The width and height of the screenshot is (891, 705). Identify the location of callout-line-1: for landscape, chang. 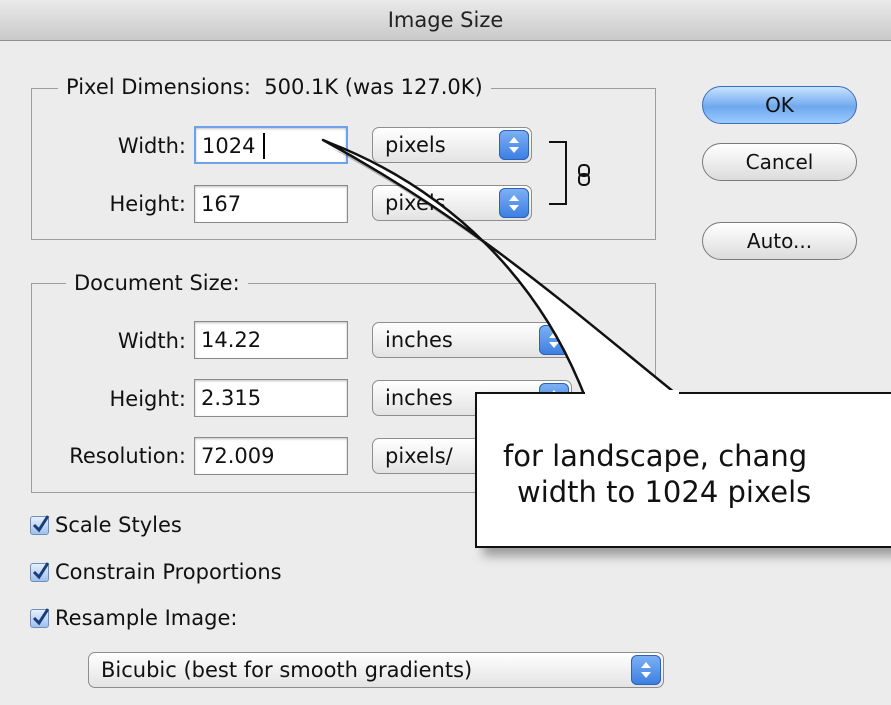
(655, 456).